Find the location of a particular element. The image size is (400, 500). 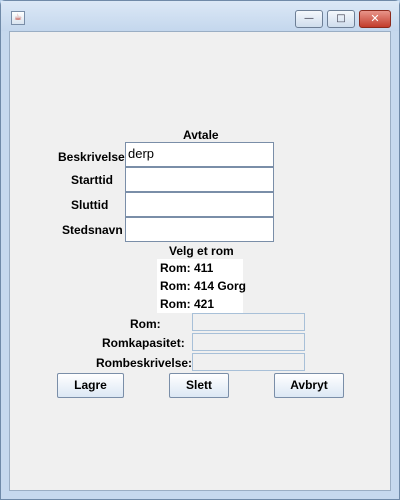

room-list-heading: Velg et rom is located at coordinates (201, 251).